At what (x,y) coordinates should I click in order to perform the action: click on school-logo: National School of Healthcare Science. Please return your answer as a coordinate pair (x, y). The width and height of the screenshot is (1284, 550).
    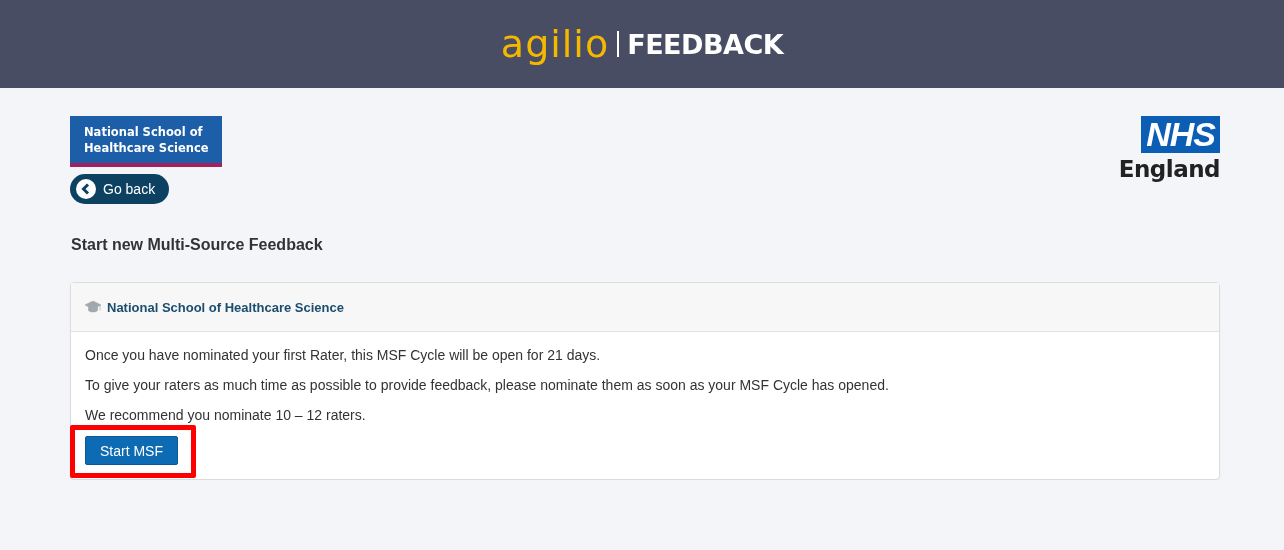
    Looking at the image, I should click on (146, 141).